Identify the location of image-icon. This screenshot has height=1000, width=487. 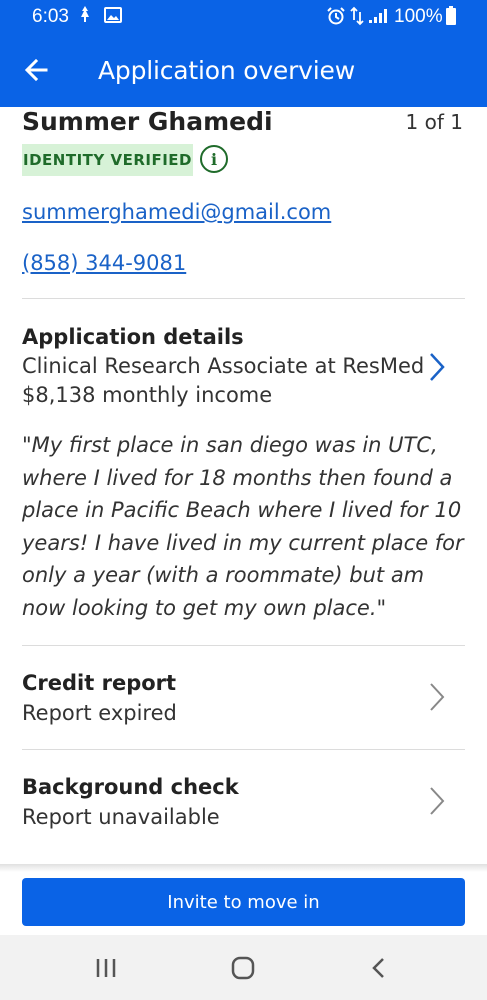
(113, 17).